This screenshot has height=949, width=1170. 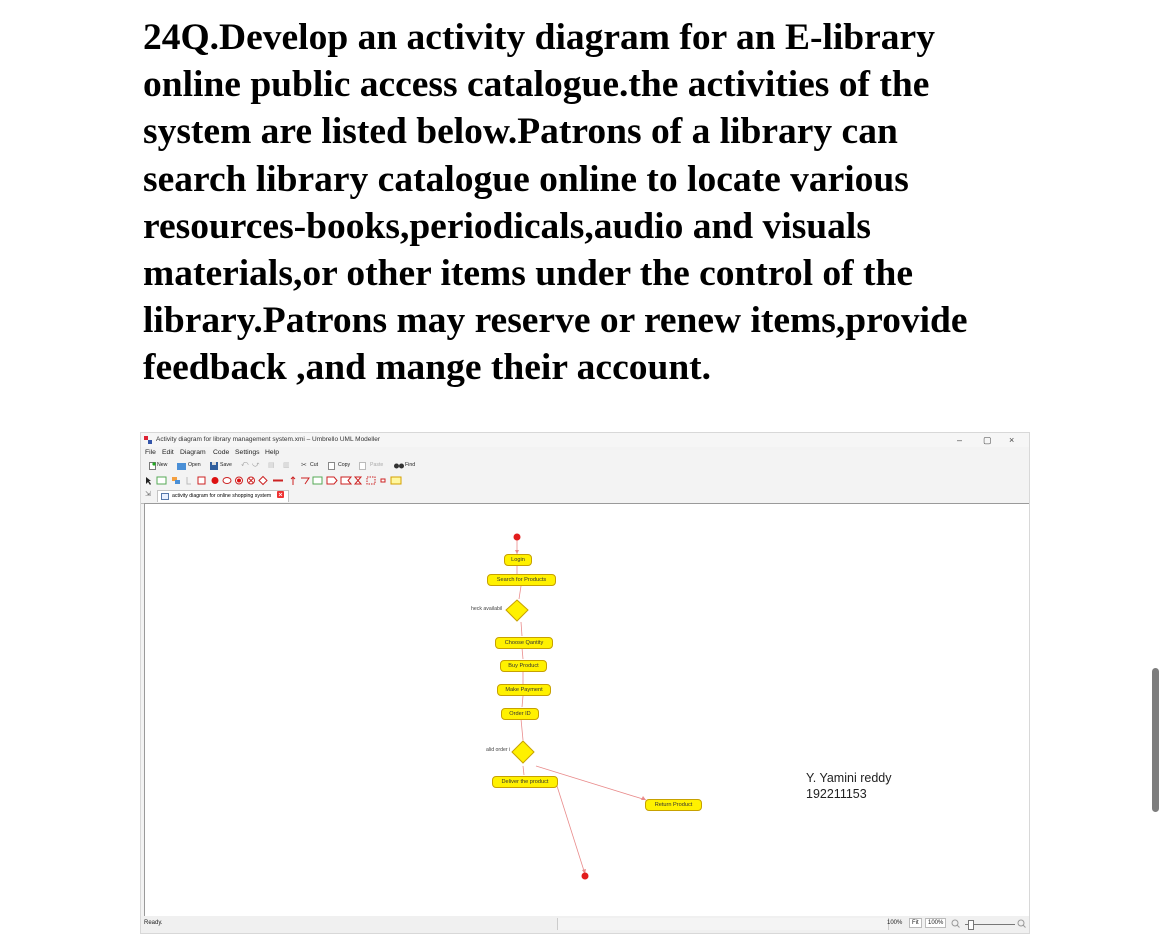 What do you see at coordinates (576, 706) in the screenshot?
I see `flow-lines` at bounding box center [576, 706].